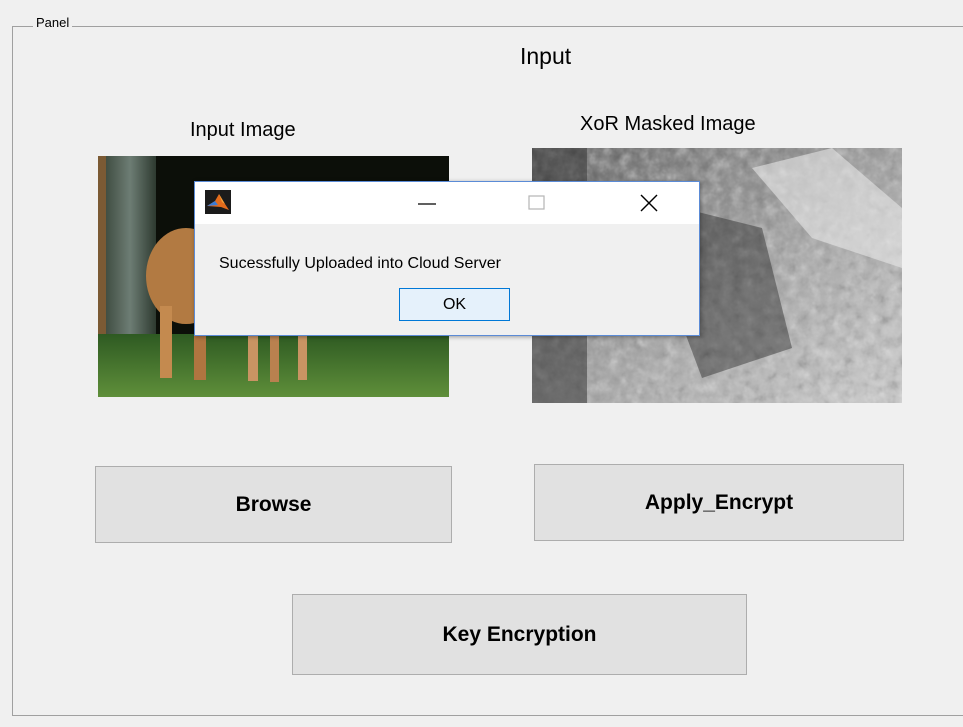 The width and height of the screenshot is (963, 727). What do you see at coordinates (360, 263) in the screenshot?
I see `dialog-message: Sucessfully Uploaded into Cloud Server` at bounding box center [360, 263].